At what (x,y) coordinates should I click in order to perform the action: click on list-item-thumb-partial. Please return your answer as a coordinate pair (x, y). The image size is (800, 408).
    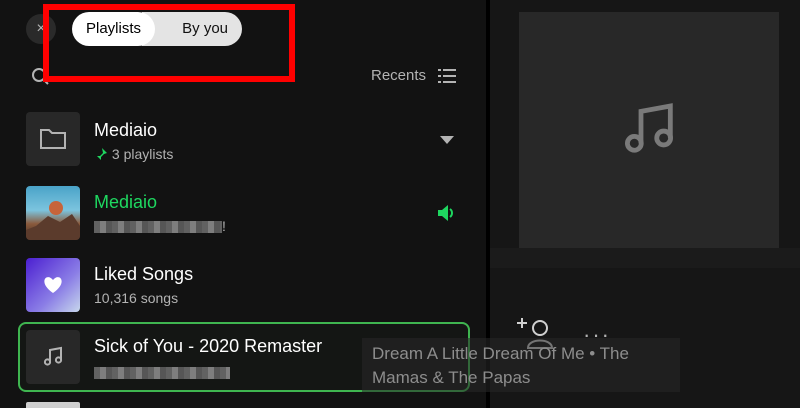
    Looking at the image, I should click on (53, 405).